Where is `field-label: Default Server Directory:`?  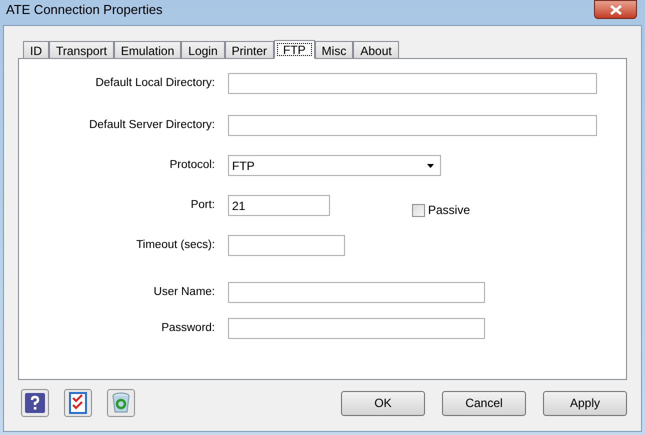 field-label: Default Server Directory: is located at coordinates (151, 125).